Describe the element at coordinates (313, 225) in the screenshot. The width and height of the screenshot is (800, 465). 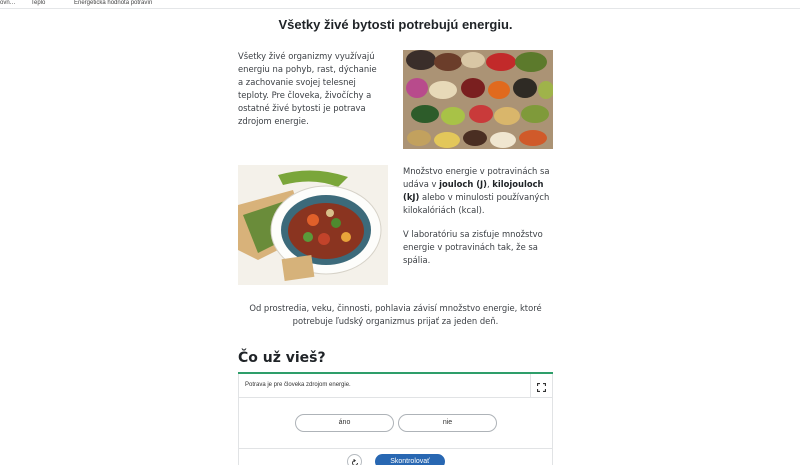
I see `meal-image` at that location.